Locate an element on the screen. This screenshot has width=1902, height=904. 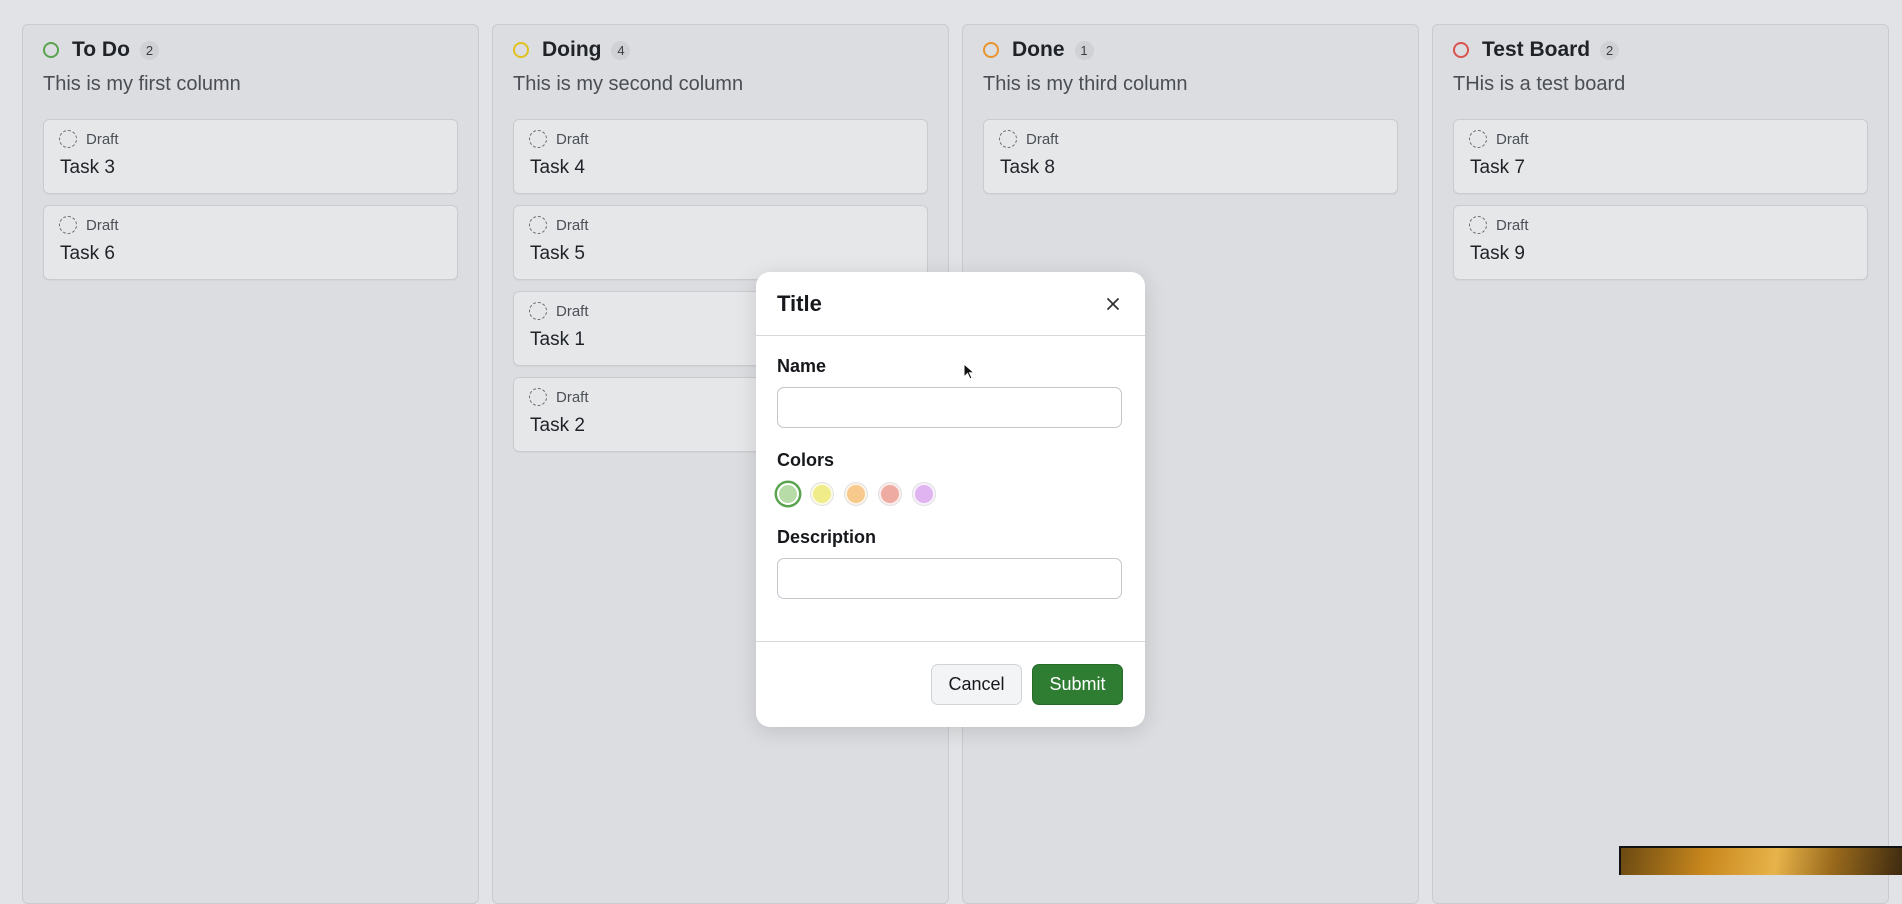
card-title: Task 5 is located at coordinates (557, 253).